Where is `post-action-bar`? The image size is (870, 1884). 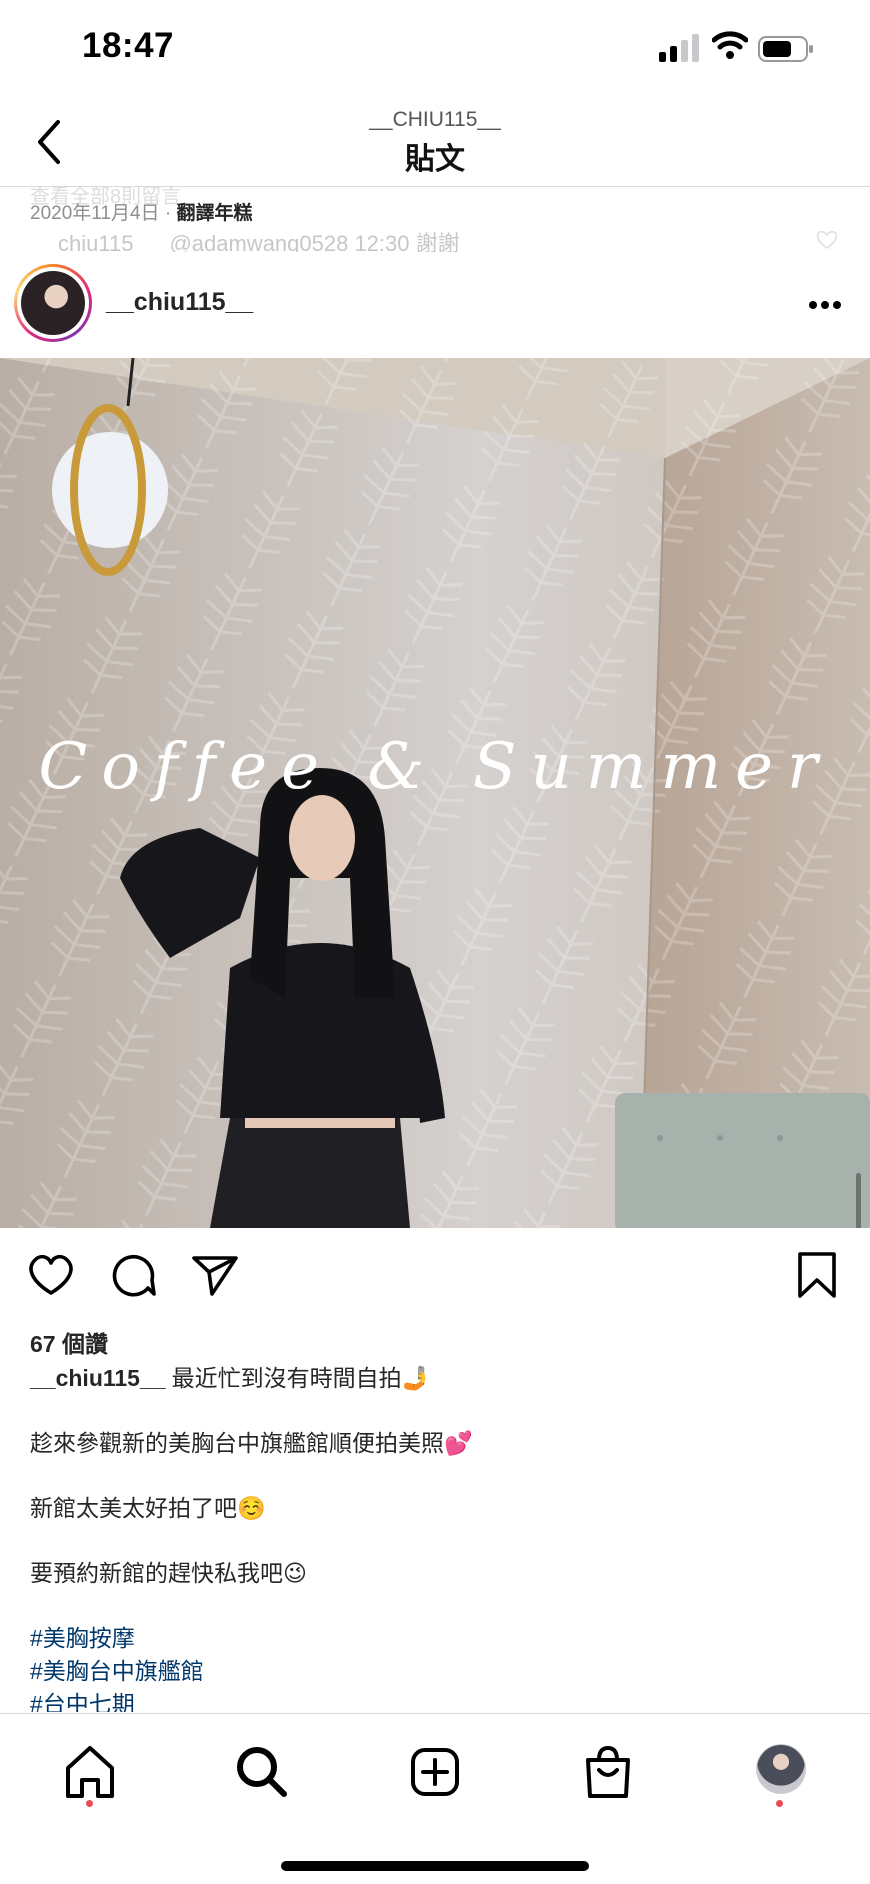
post-action-bar is located at coordinates (435, 1275).